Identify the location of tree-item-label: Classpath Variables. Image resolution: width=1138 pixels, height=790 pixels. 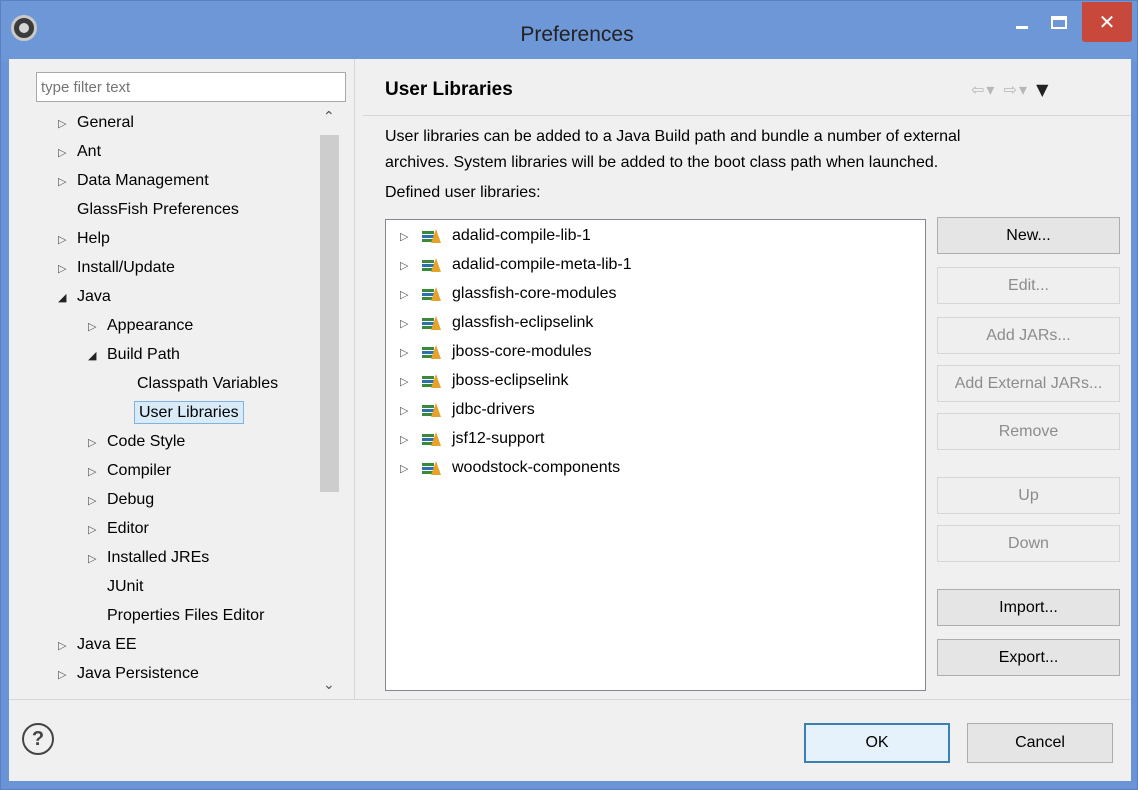
(208, 383).